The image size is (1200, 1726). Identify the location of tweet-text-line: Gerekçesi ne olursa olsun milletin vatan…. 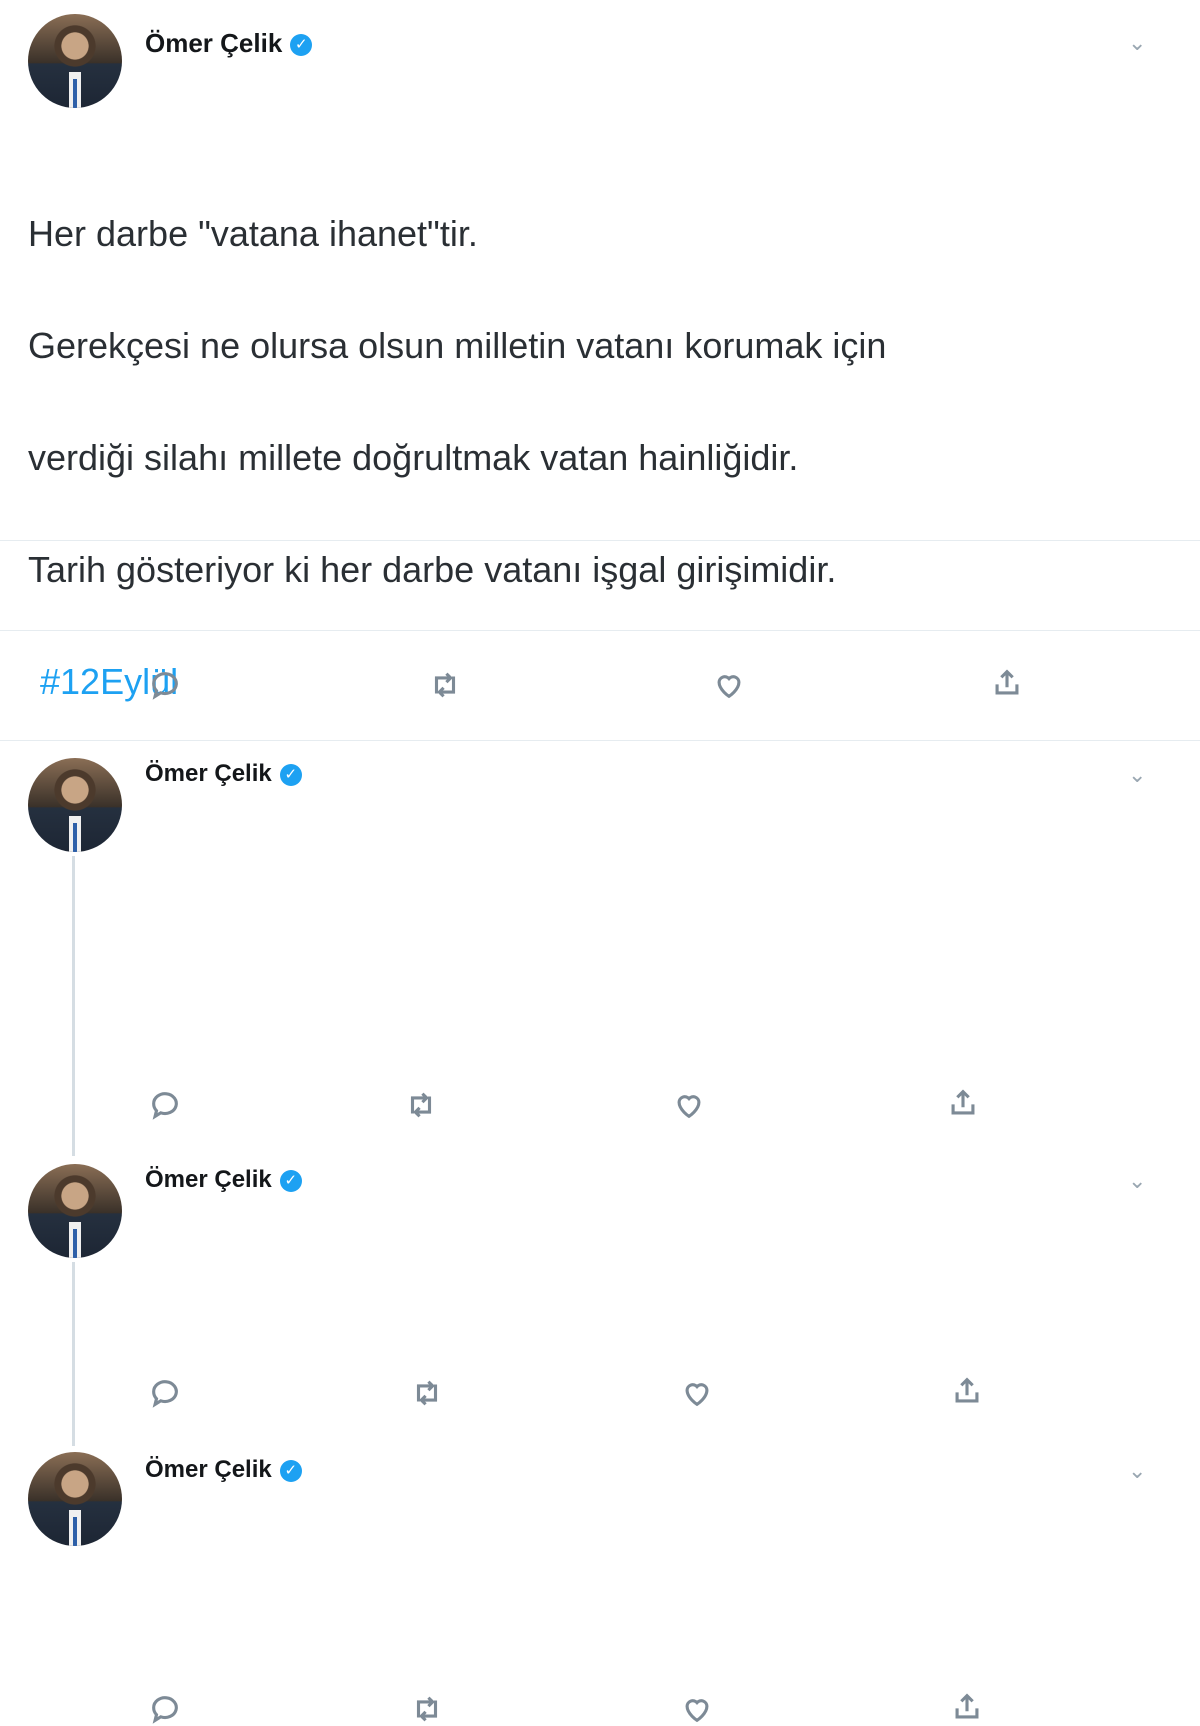
(457, 345).